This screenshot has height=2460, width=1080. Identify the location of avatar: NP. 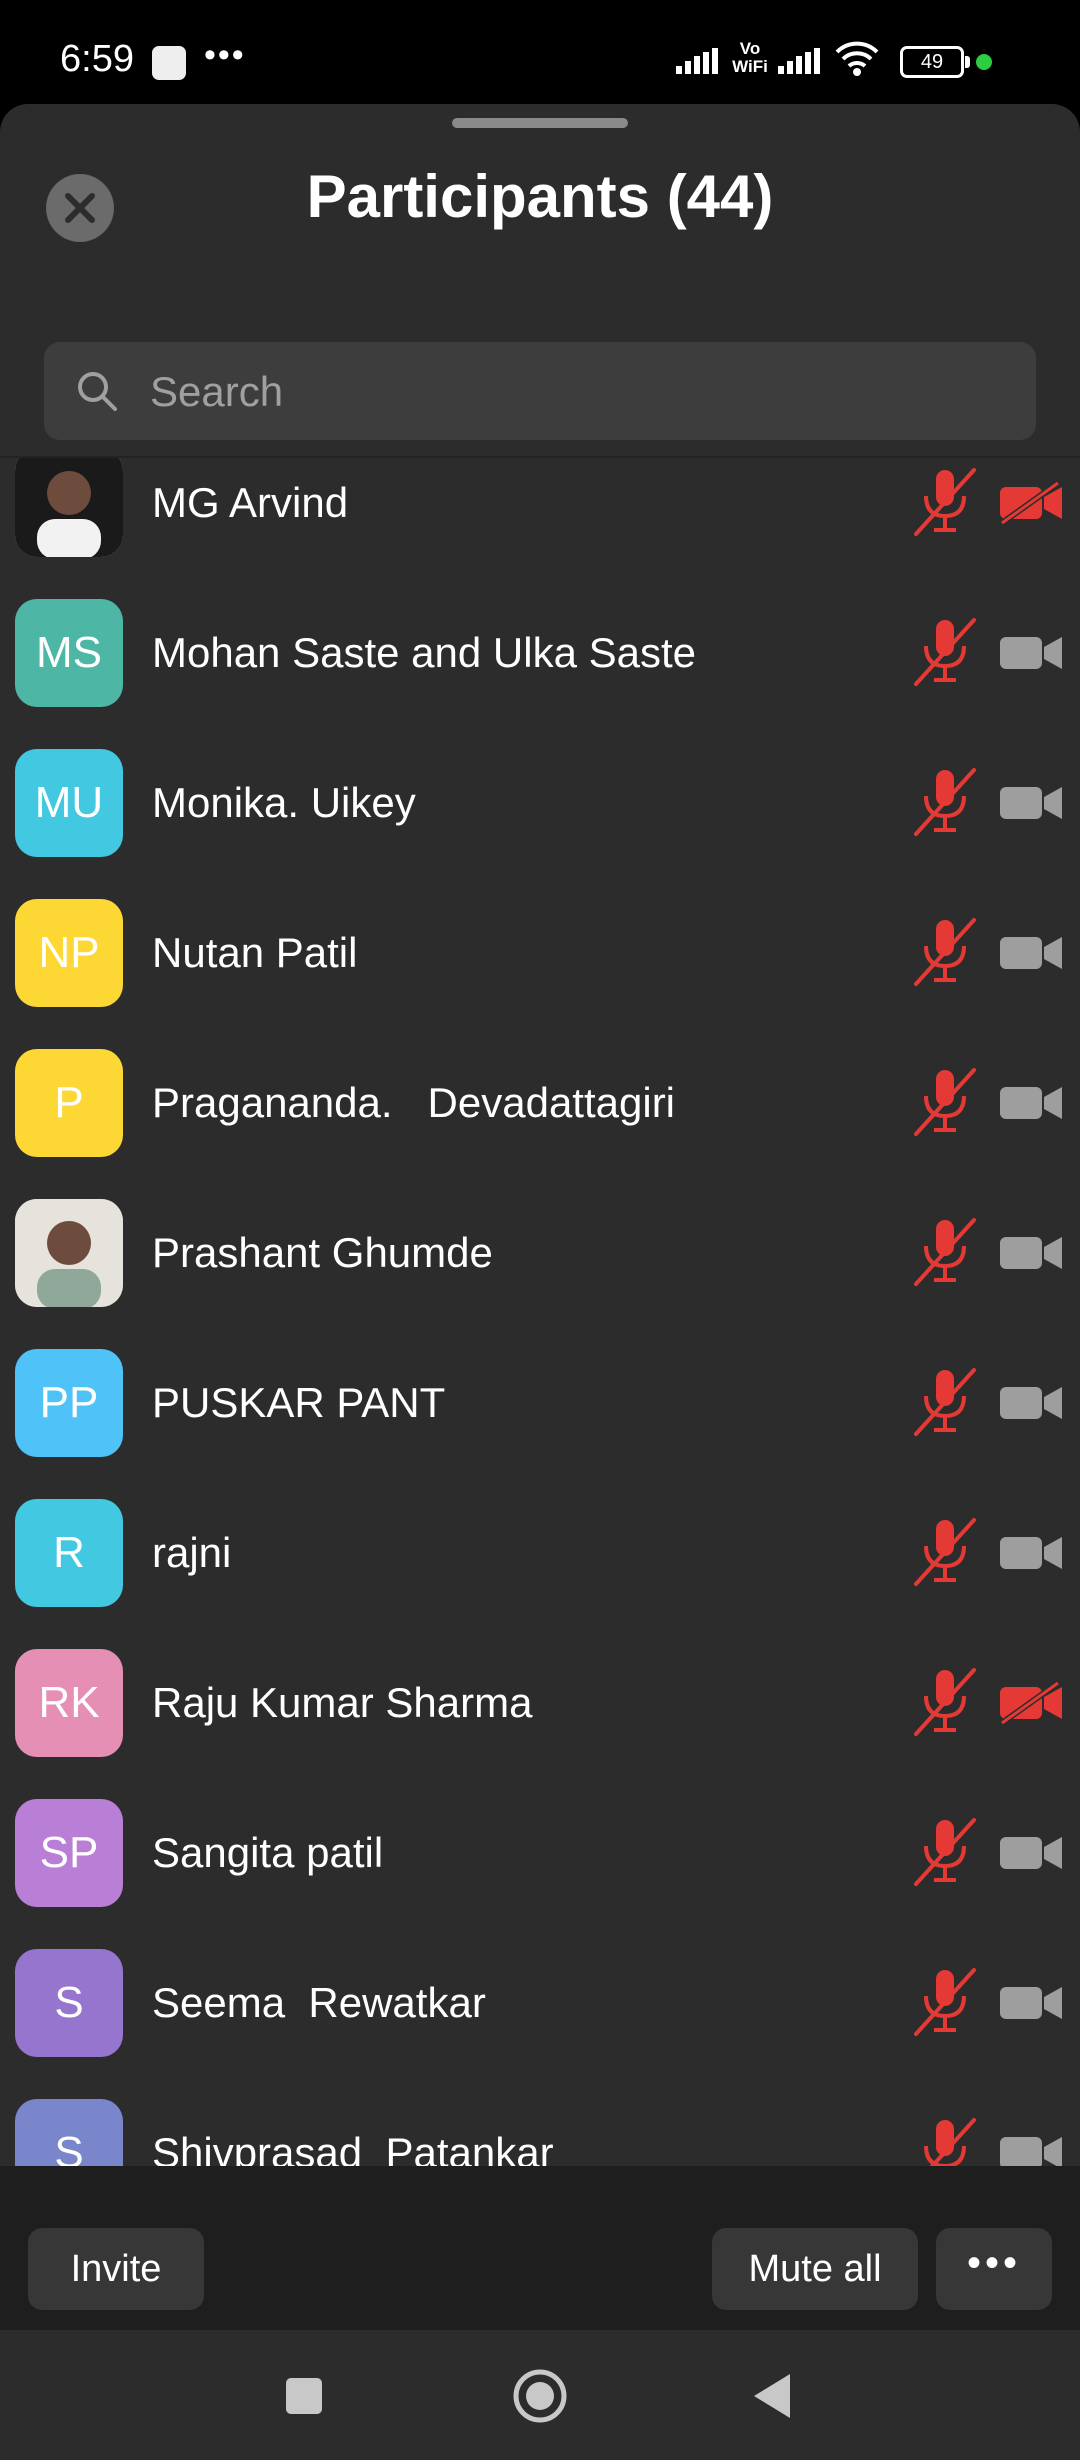
(69, 953).